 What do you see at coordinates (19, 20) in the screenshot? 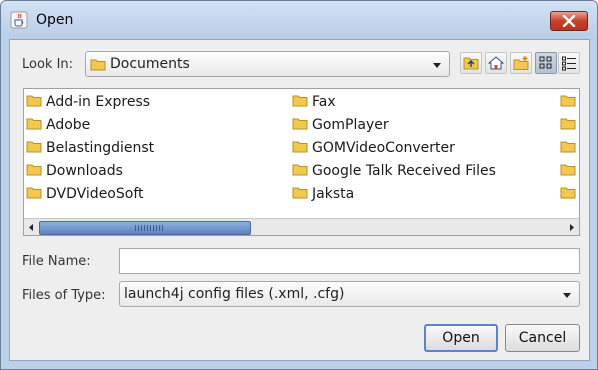
I see `java-cup-icon` at bounding box center [19, 20].